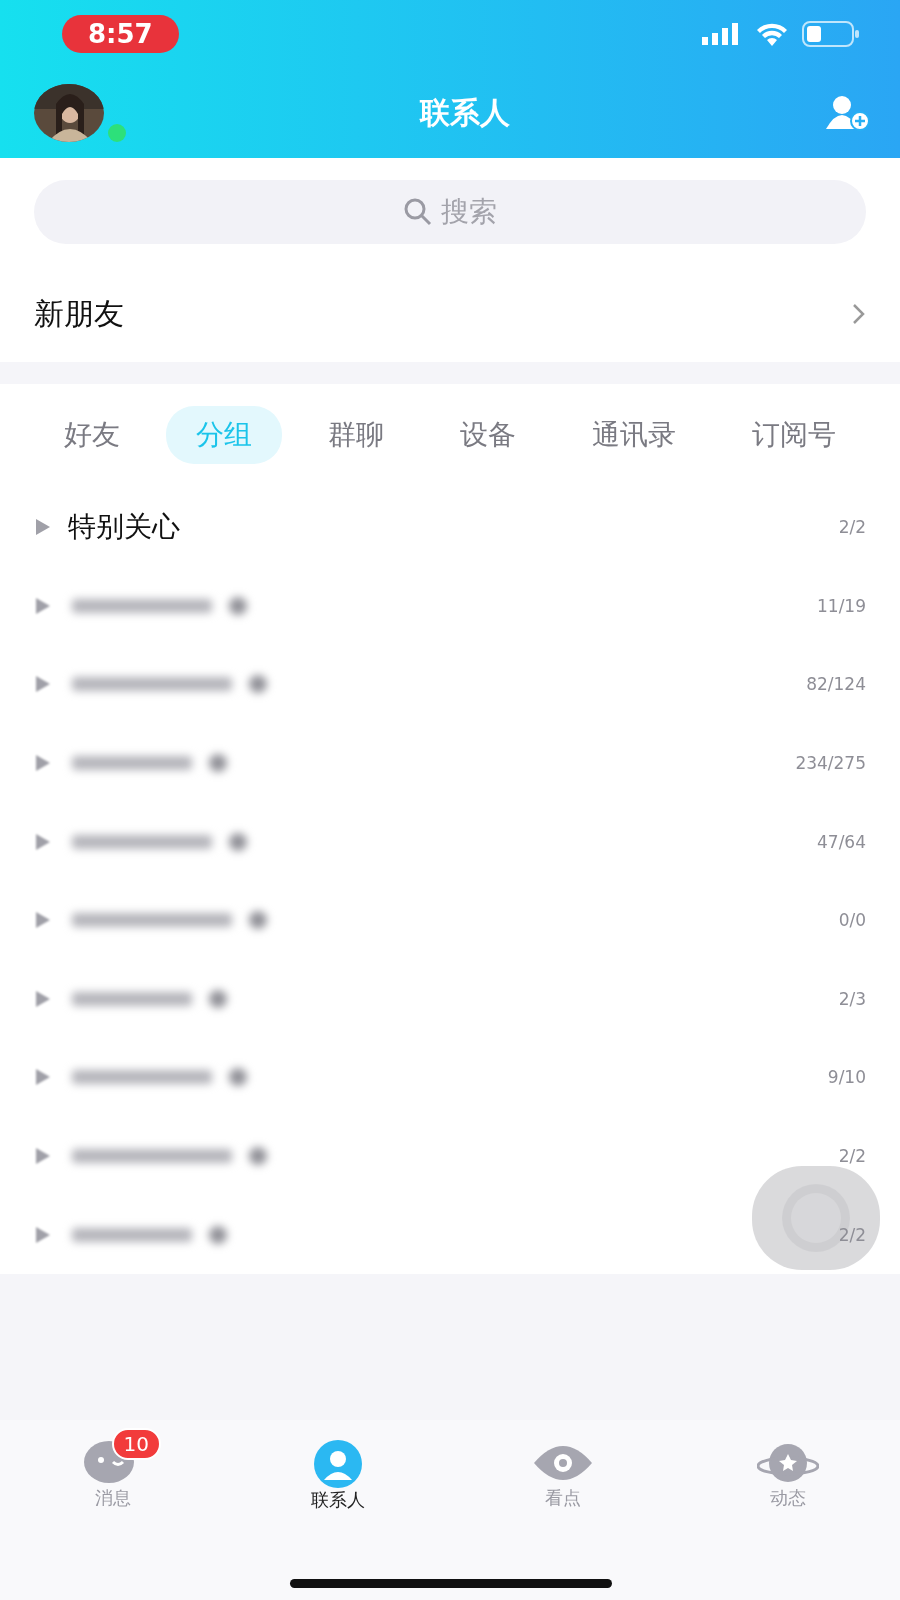  Describe the element at coordinates (852, 920) in the screenshot. I see `group-count: 0/0` at that location.